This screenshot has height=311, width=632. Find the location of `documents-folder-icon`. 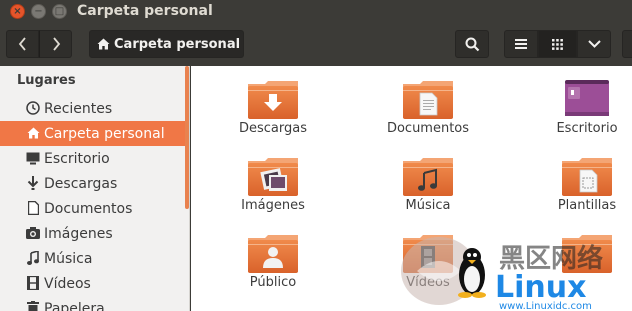

documents-folder-icon is located at coordinates (428, 100).